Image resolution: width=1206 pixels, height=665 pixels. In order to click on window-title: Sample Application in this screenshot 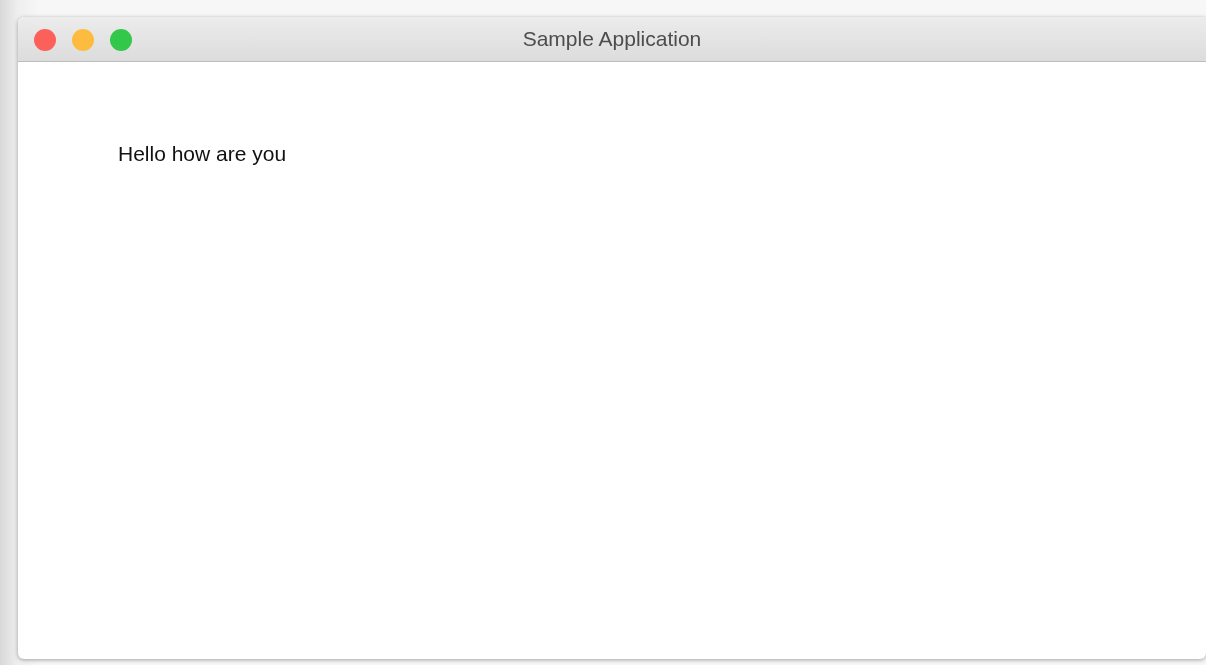, I will do `click(612, 39)`.